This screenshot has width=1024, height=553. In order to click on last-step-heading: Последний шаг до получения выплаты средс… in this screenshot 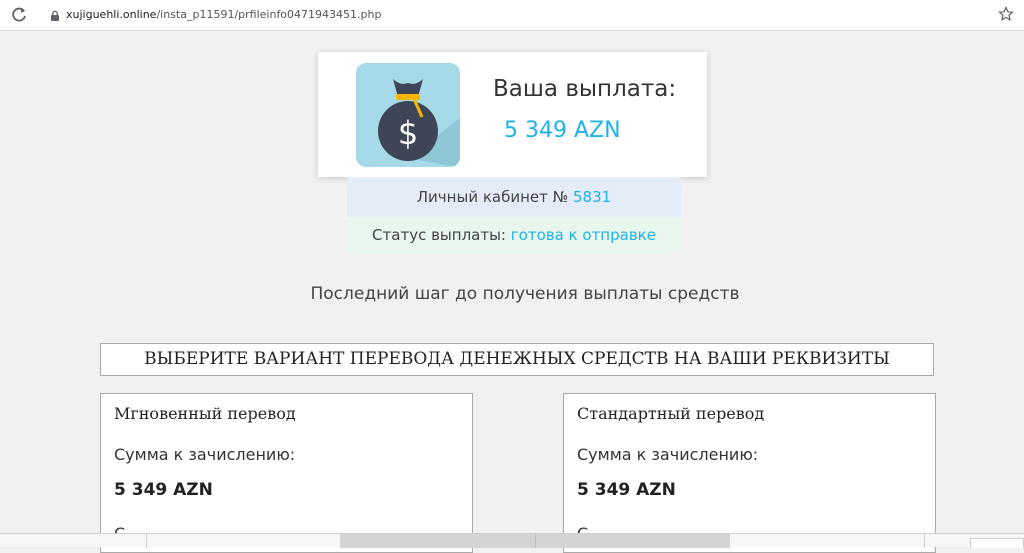, I will do `click(525, 294)`.